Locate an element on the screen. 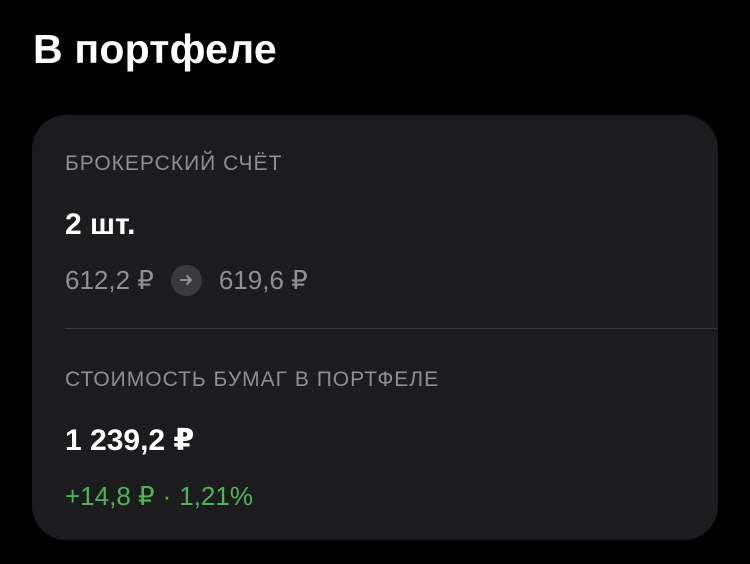  change-absolute: +14,8 ₽ is located at coordinates (110, 495).